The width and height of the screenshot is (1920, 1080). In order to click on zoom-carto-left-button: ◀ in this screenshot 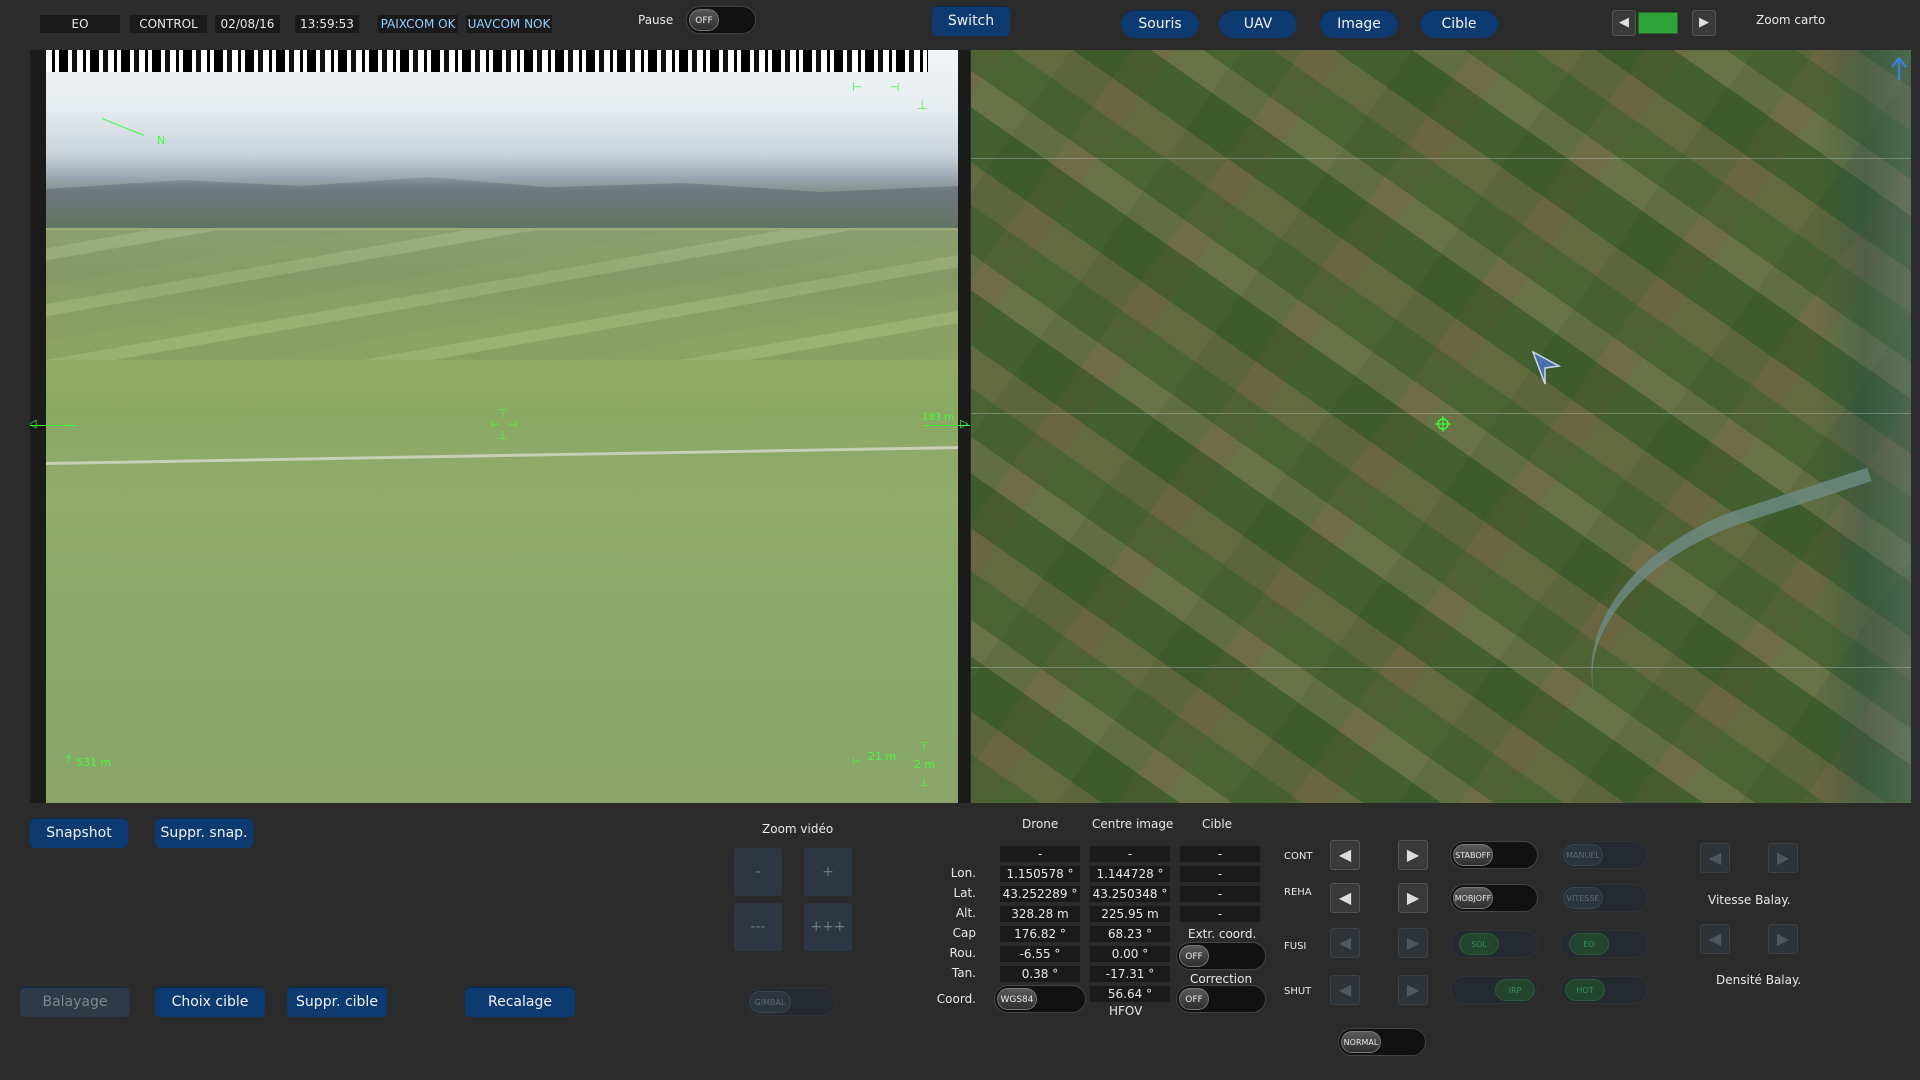, I will do `click(1624, 23)`.